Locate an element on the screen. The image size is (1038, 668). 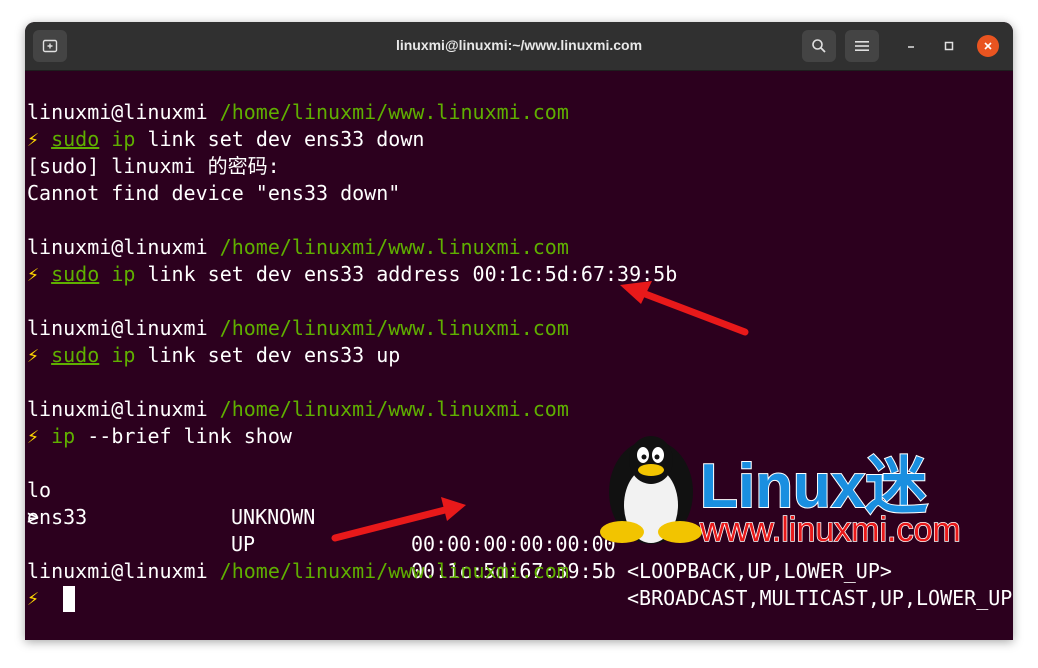
command-args: link set dev ens33 up is located at coordinates (274, 355).